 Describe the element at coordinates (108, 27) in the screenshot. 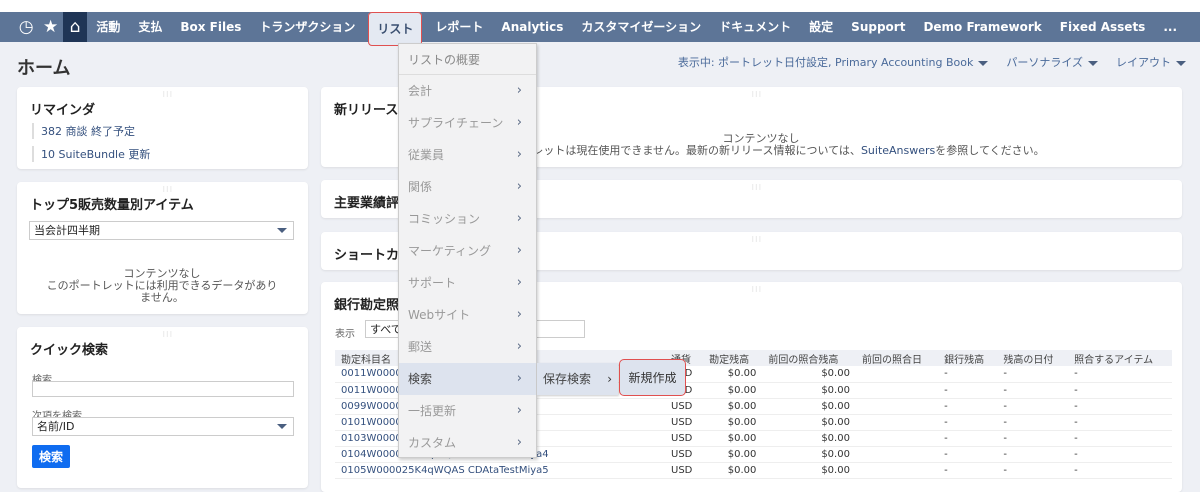

I see `nav-item: 活動` at that location.